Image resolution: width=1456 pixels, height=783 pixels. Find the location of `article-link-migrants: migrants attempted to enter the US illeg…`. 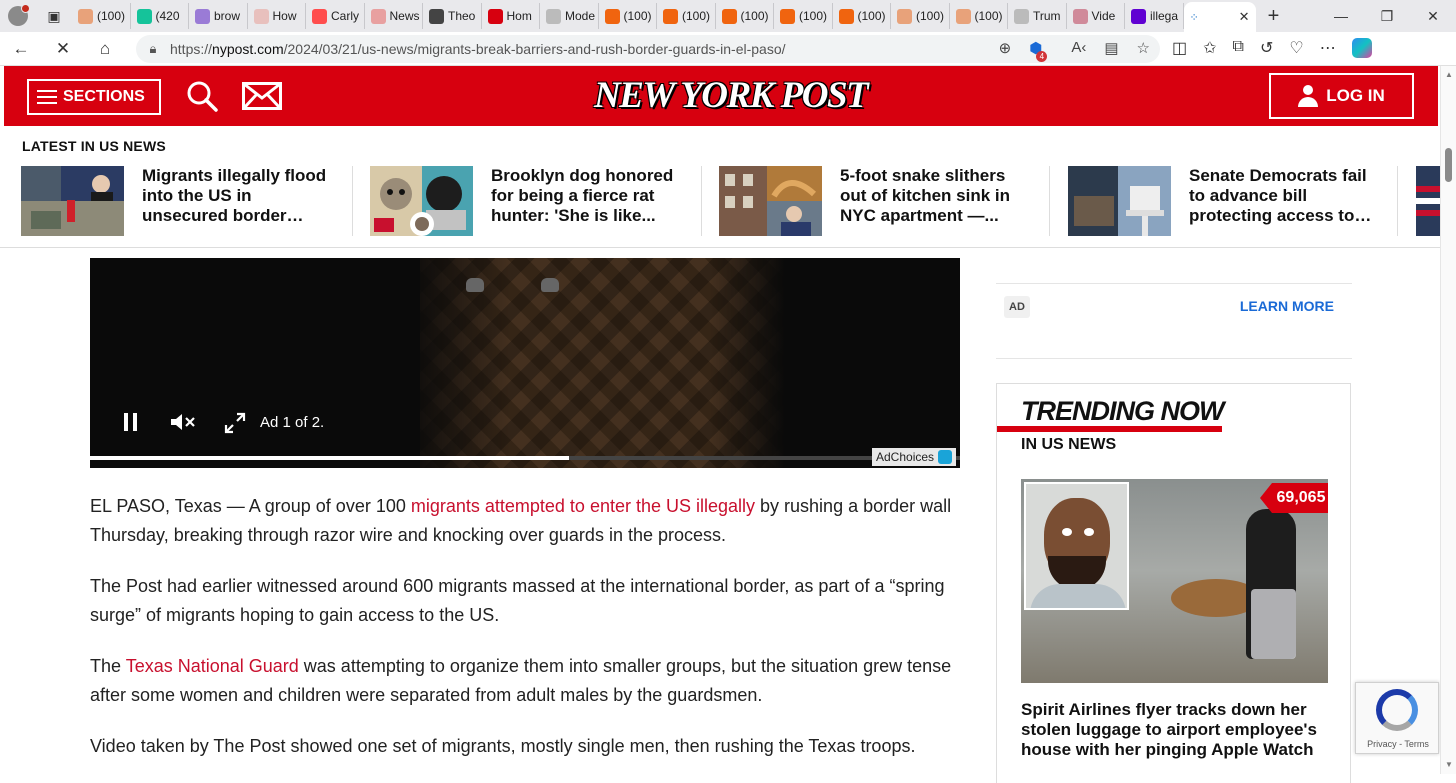

article-link-migrants: migrants attempted to enter the US illeg… is located at coordinates (583, 506).